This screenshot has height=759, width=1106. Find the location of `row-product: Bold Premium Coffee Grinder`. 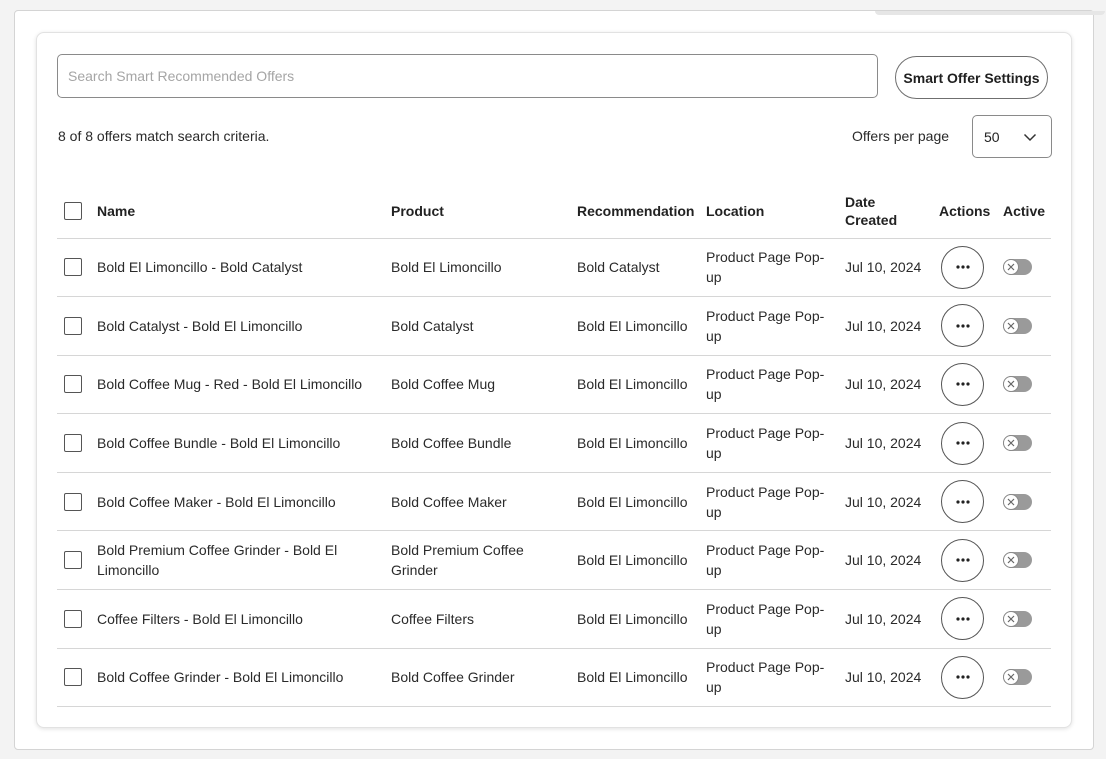

row-product: Bold Premium Coffee Grinder is located at coordinates (484, 560).